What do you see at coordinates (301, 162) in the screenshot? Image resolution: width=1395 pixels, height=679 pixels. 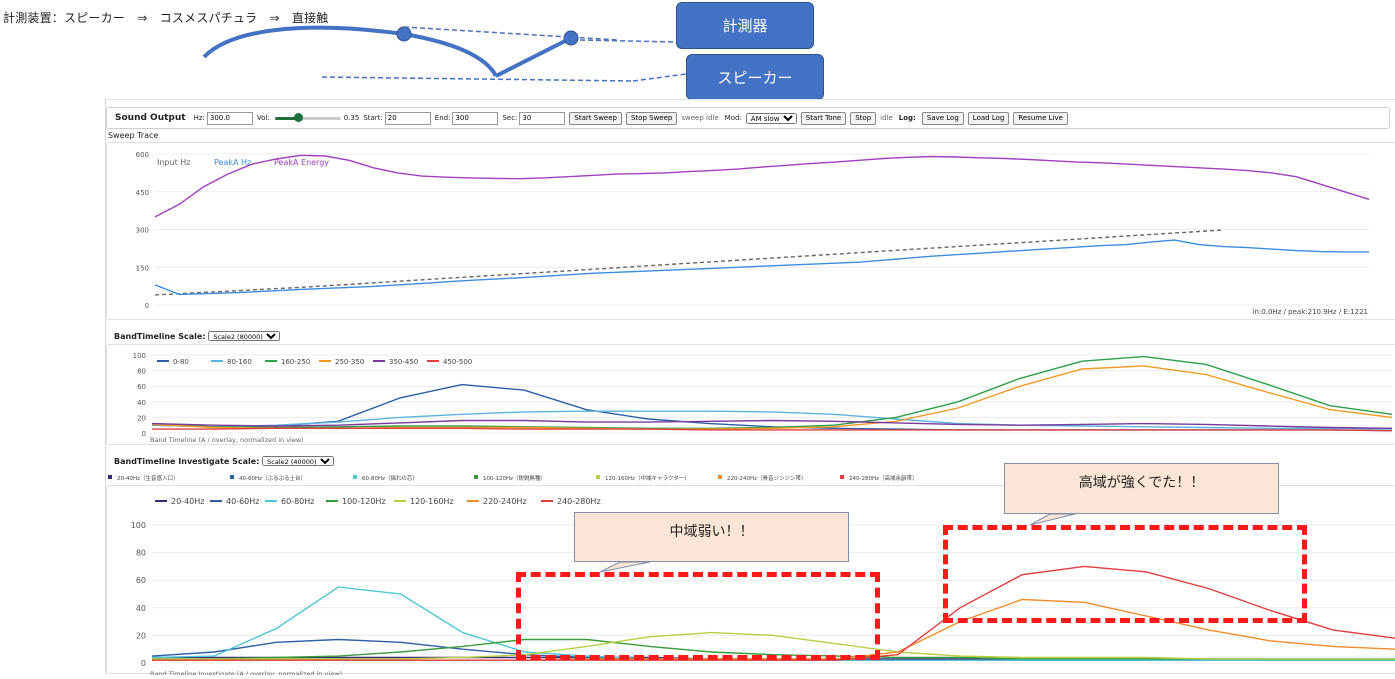 I see `legend-label: PeakA Energy` at bounding box center [301, 162].